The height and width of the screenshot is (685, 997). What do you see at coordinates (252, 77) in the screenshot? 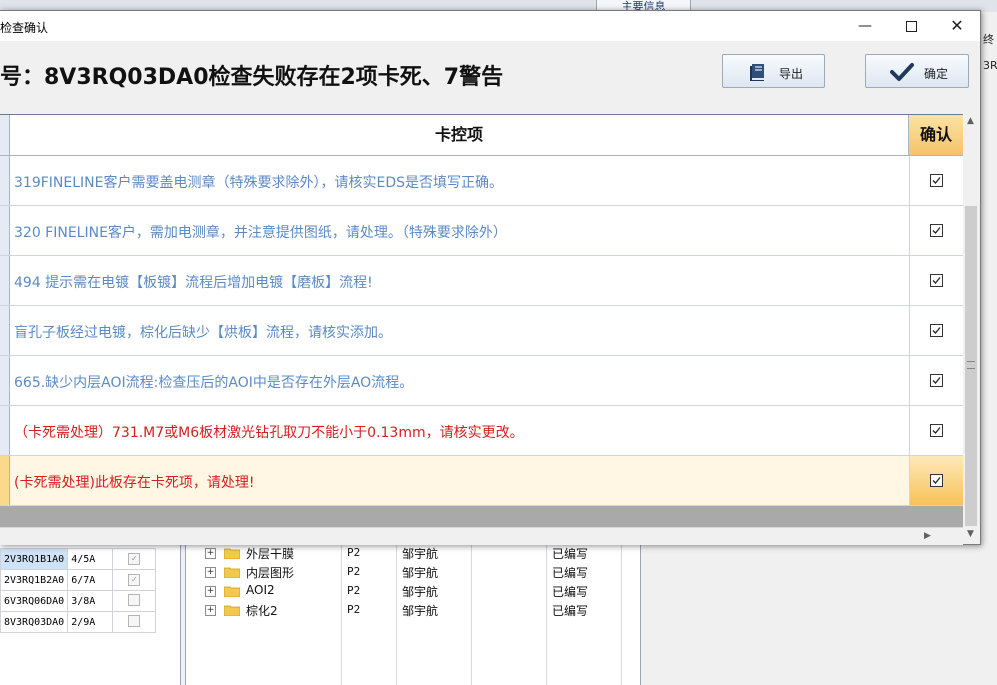
I see `check-result-headline: 号：8V3RQ03DA0检查失败存在2项卡死、7警告` at bounding box center [252, 77].